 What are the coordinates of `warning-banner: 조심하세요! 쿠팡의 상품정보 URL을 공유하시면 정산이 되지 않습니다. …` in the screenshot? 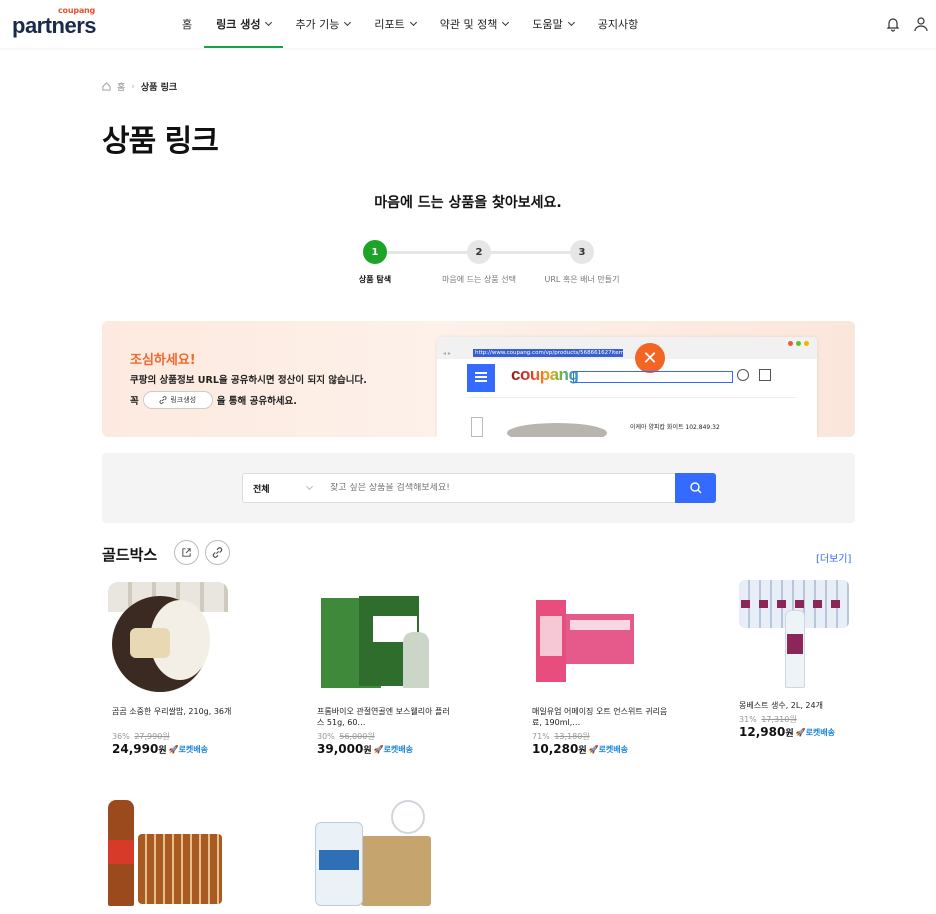 It's located at (478, 379).